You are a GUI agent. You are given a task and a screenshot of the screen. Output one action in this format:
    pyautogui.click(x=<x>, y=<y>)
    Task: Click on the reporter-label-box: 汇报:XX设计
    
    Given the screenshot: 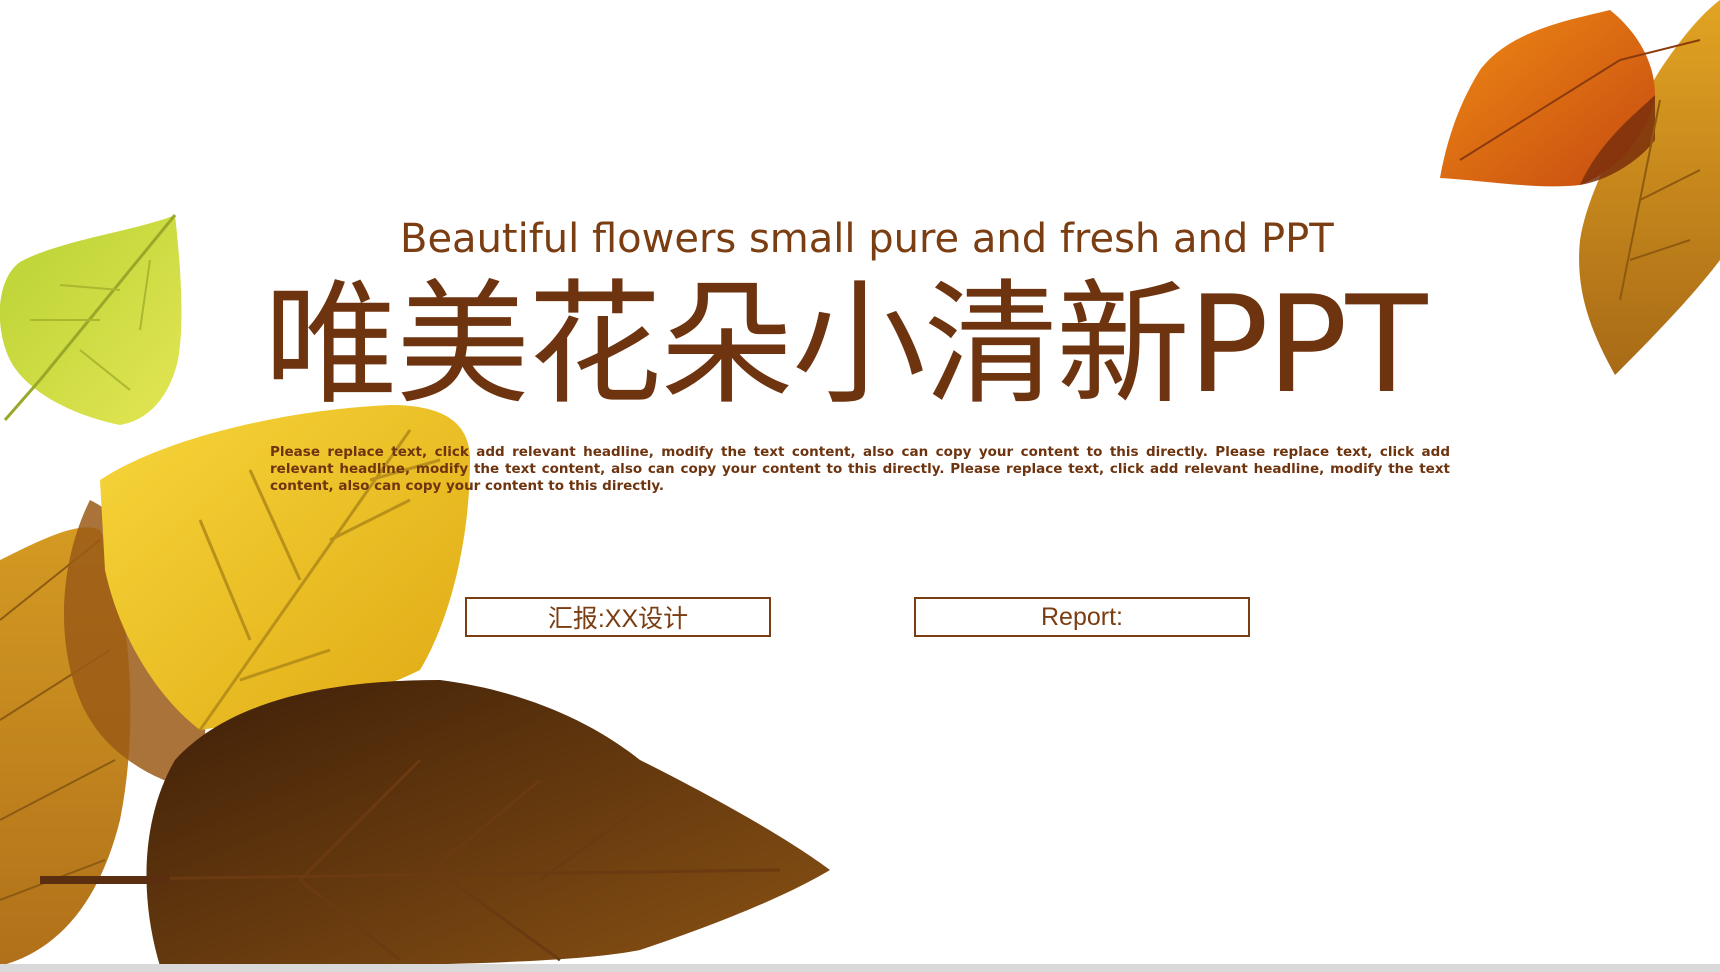 What is the action you would take?
    pyautogui.click(x=618, y=617)
    